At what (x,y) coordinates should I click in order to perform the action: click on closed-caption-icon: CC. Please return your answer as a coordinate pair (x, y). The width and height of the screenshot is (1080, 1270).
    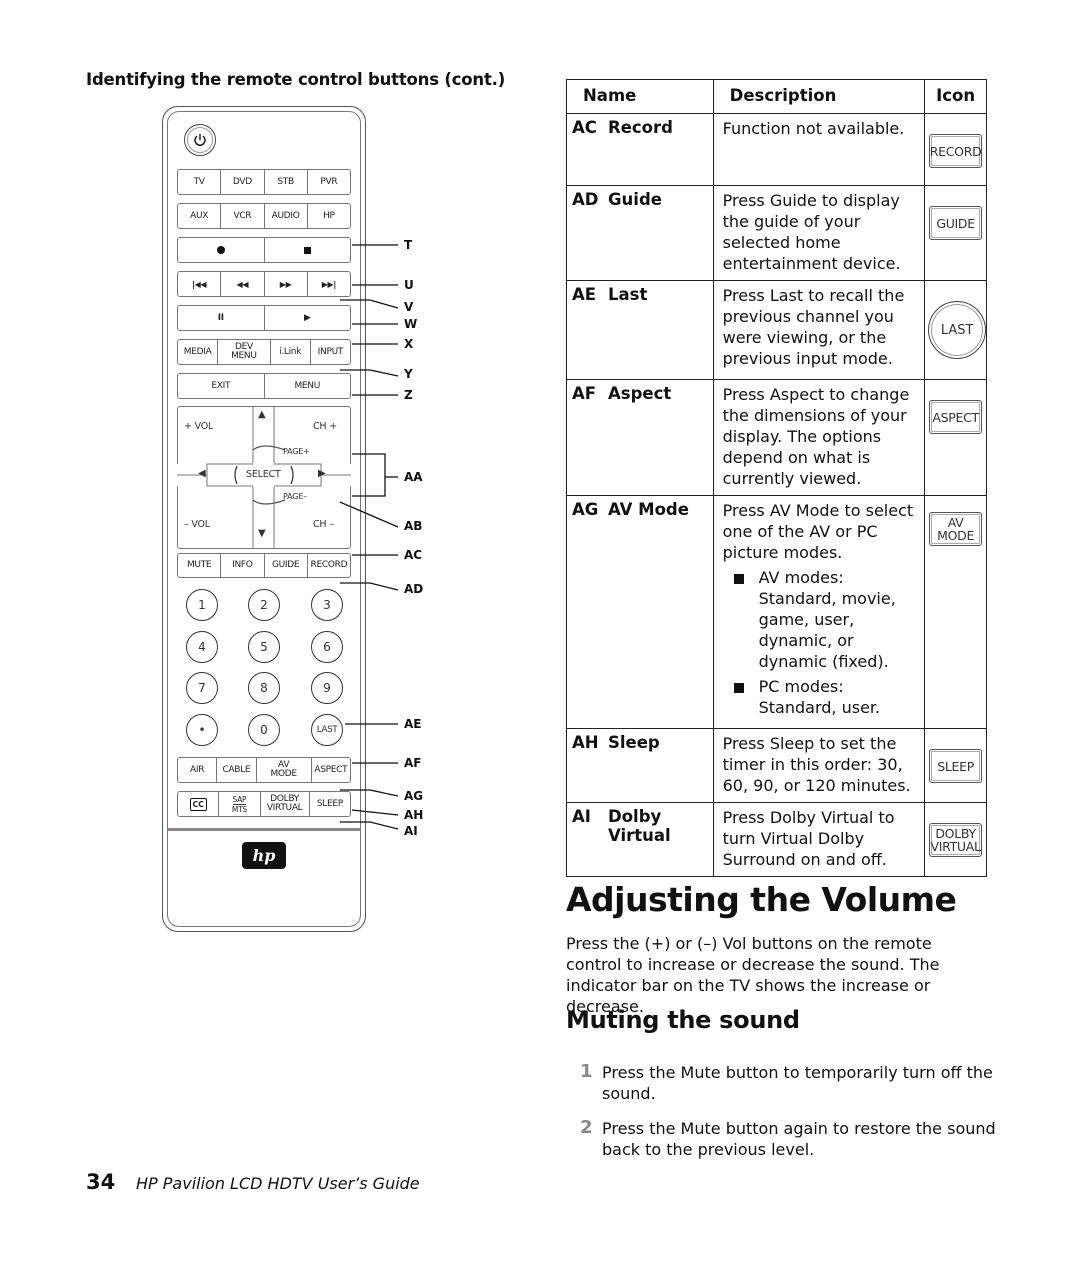
    Looking at the image, I should click on (198, 804).